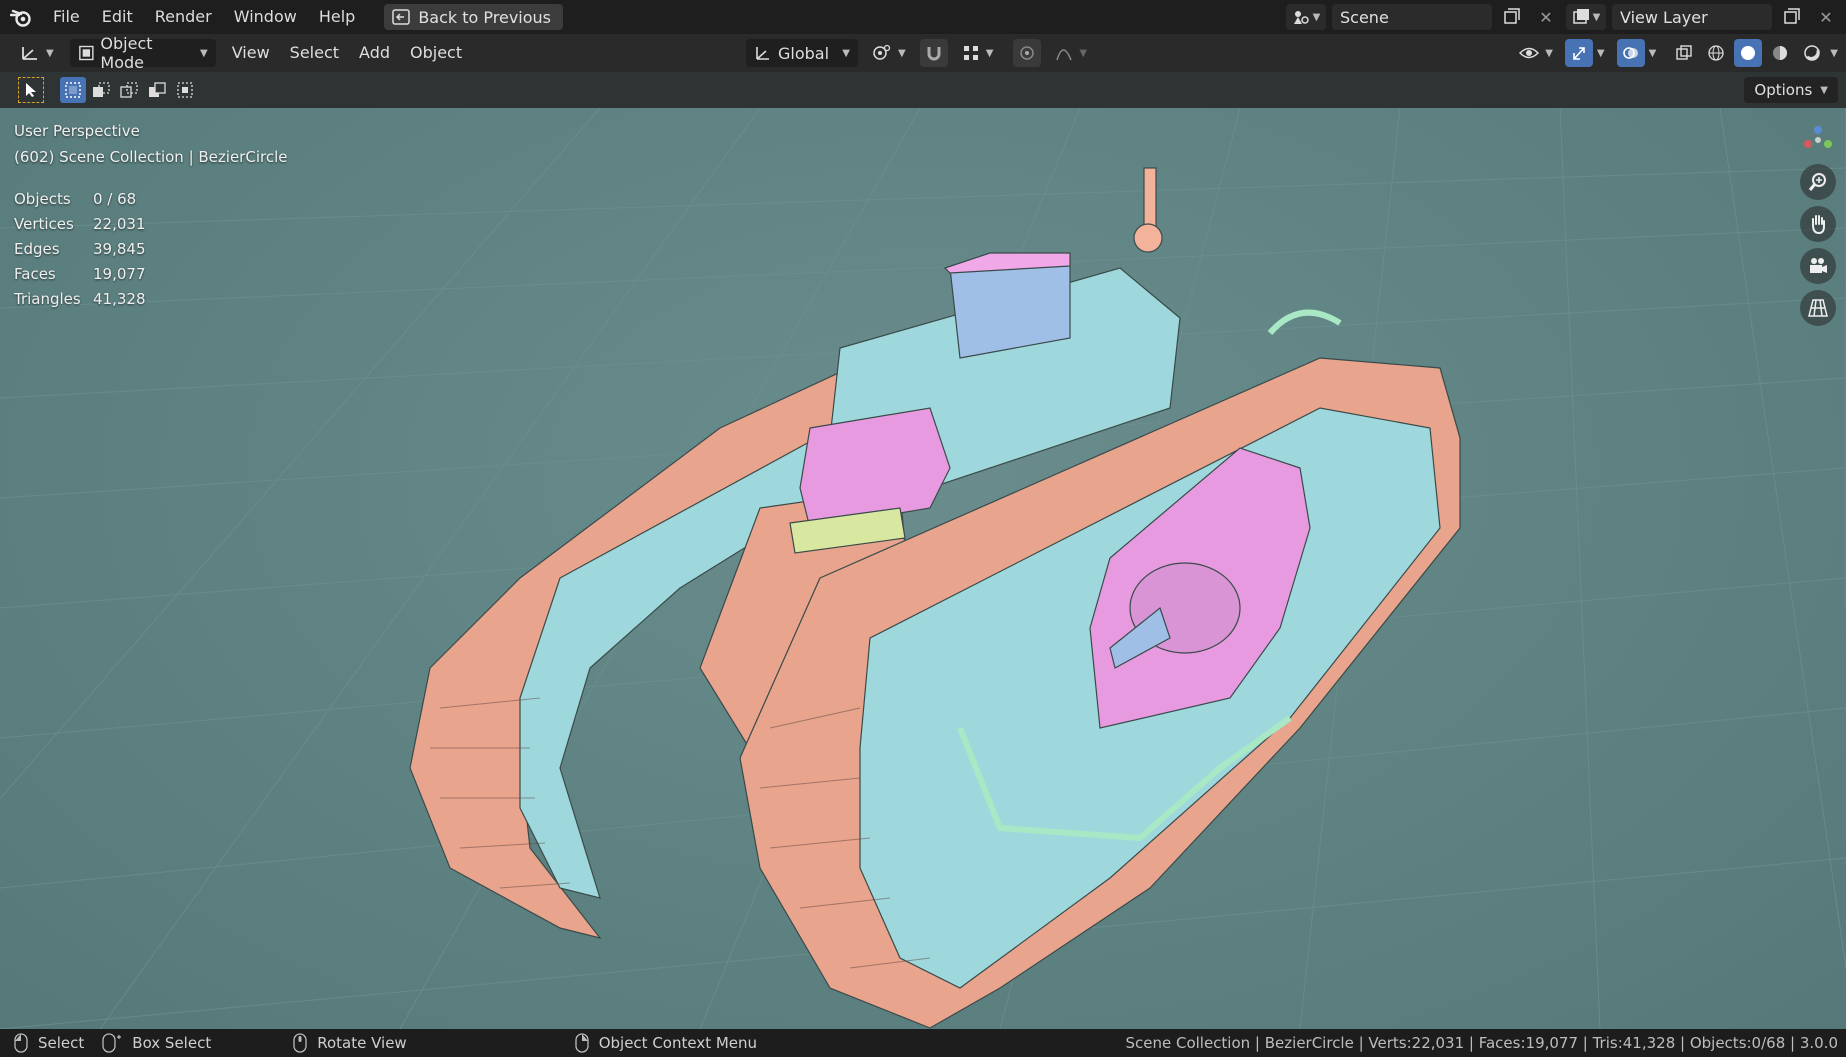 This screenshot has width=1846, height=1057. I want to click on wireframe-shading-button, so click(1716, 53).